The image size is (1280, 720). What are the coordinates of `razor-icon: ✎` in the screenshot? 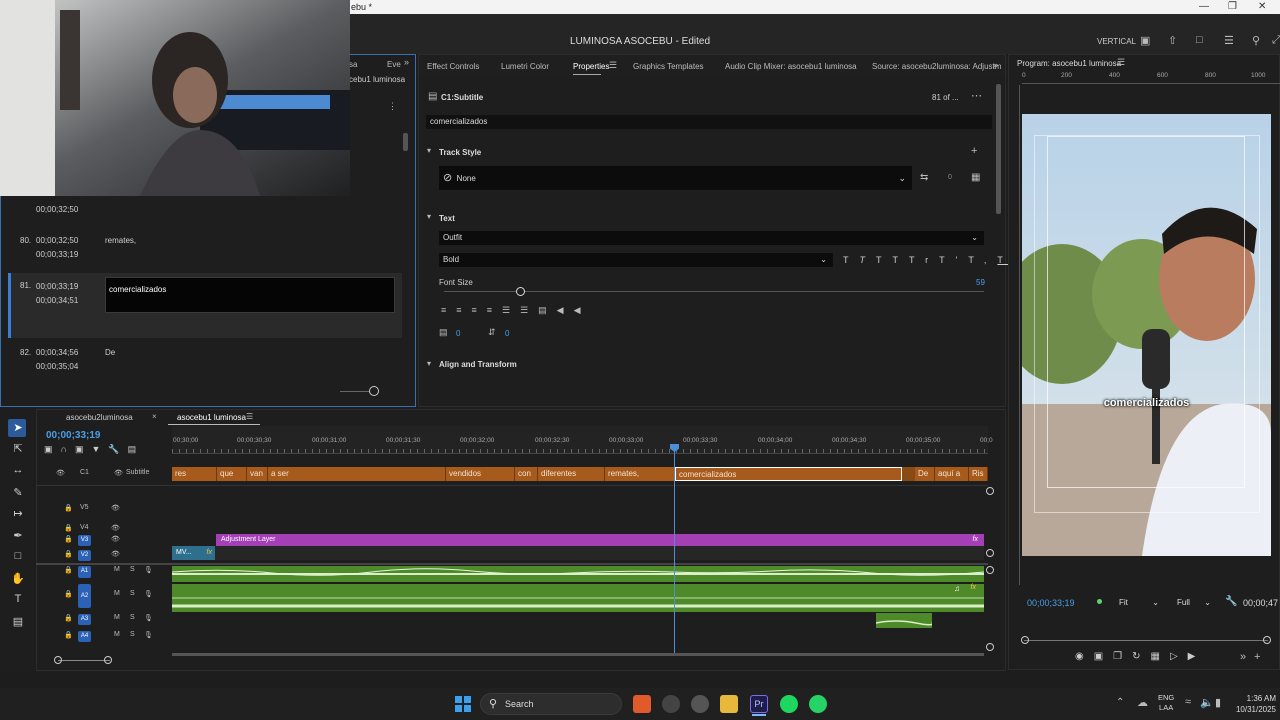 It's located at (18, 492).